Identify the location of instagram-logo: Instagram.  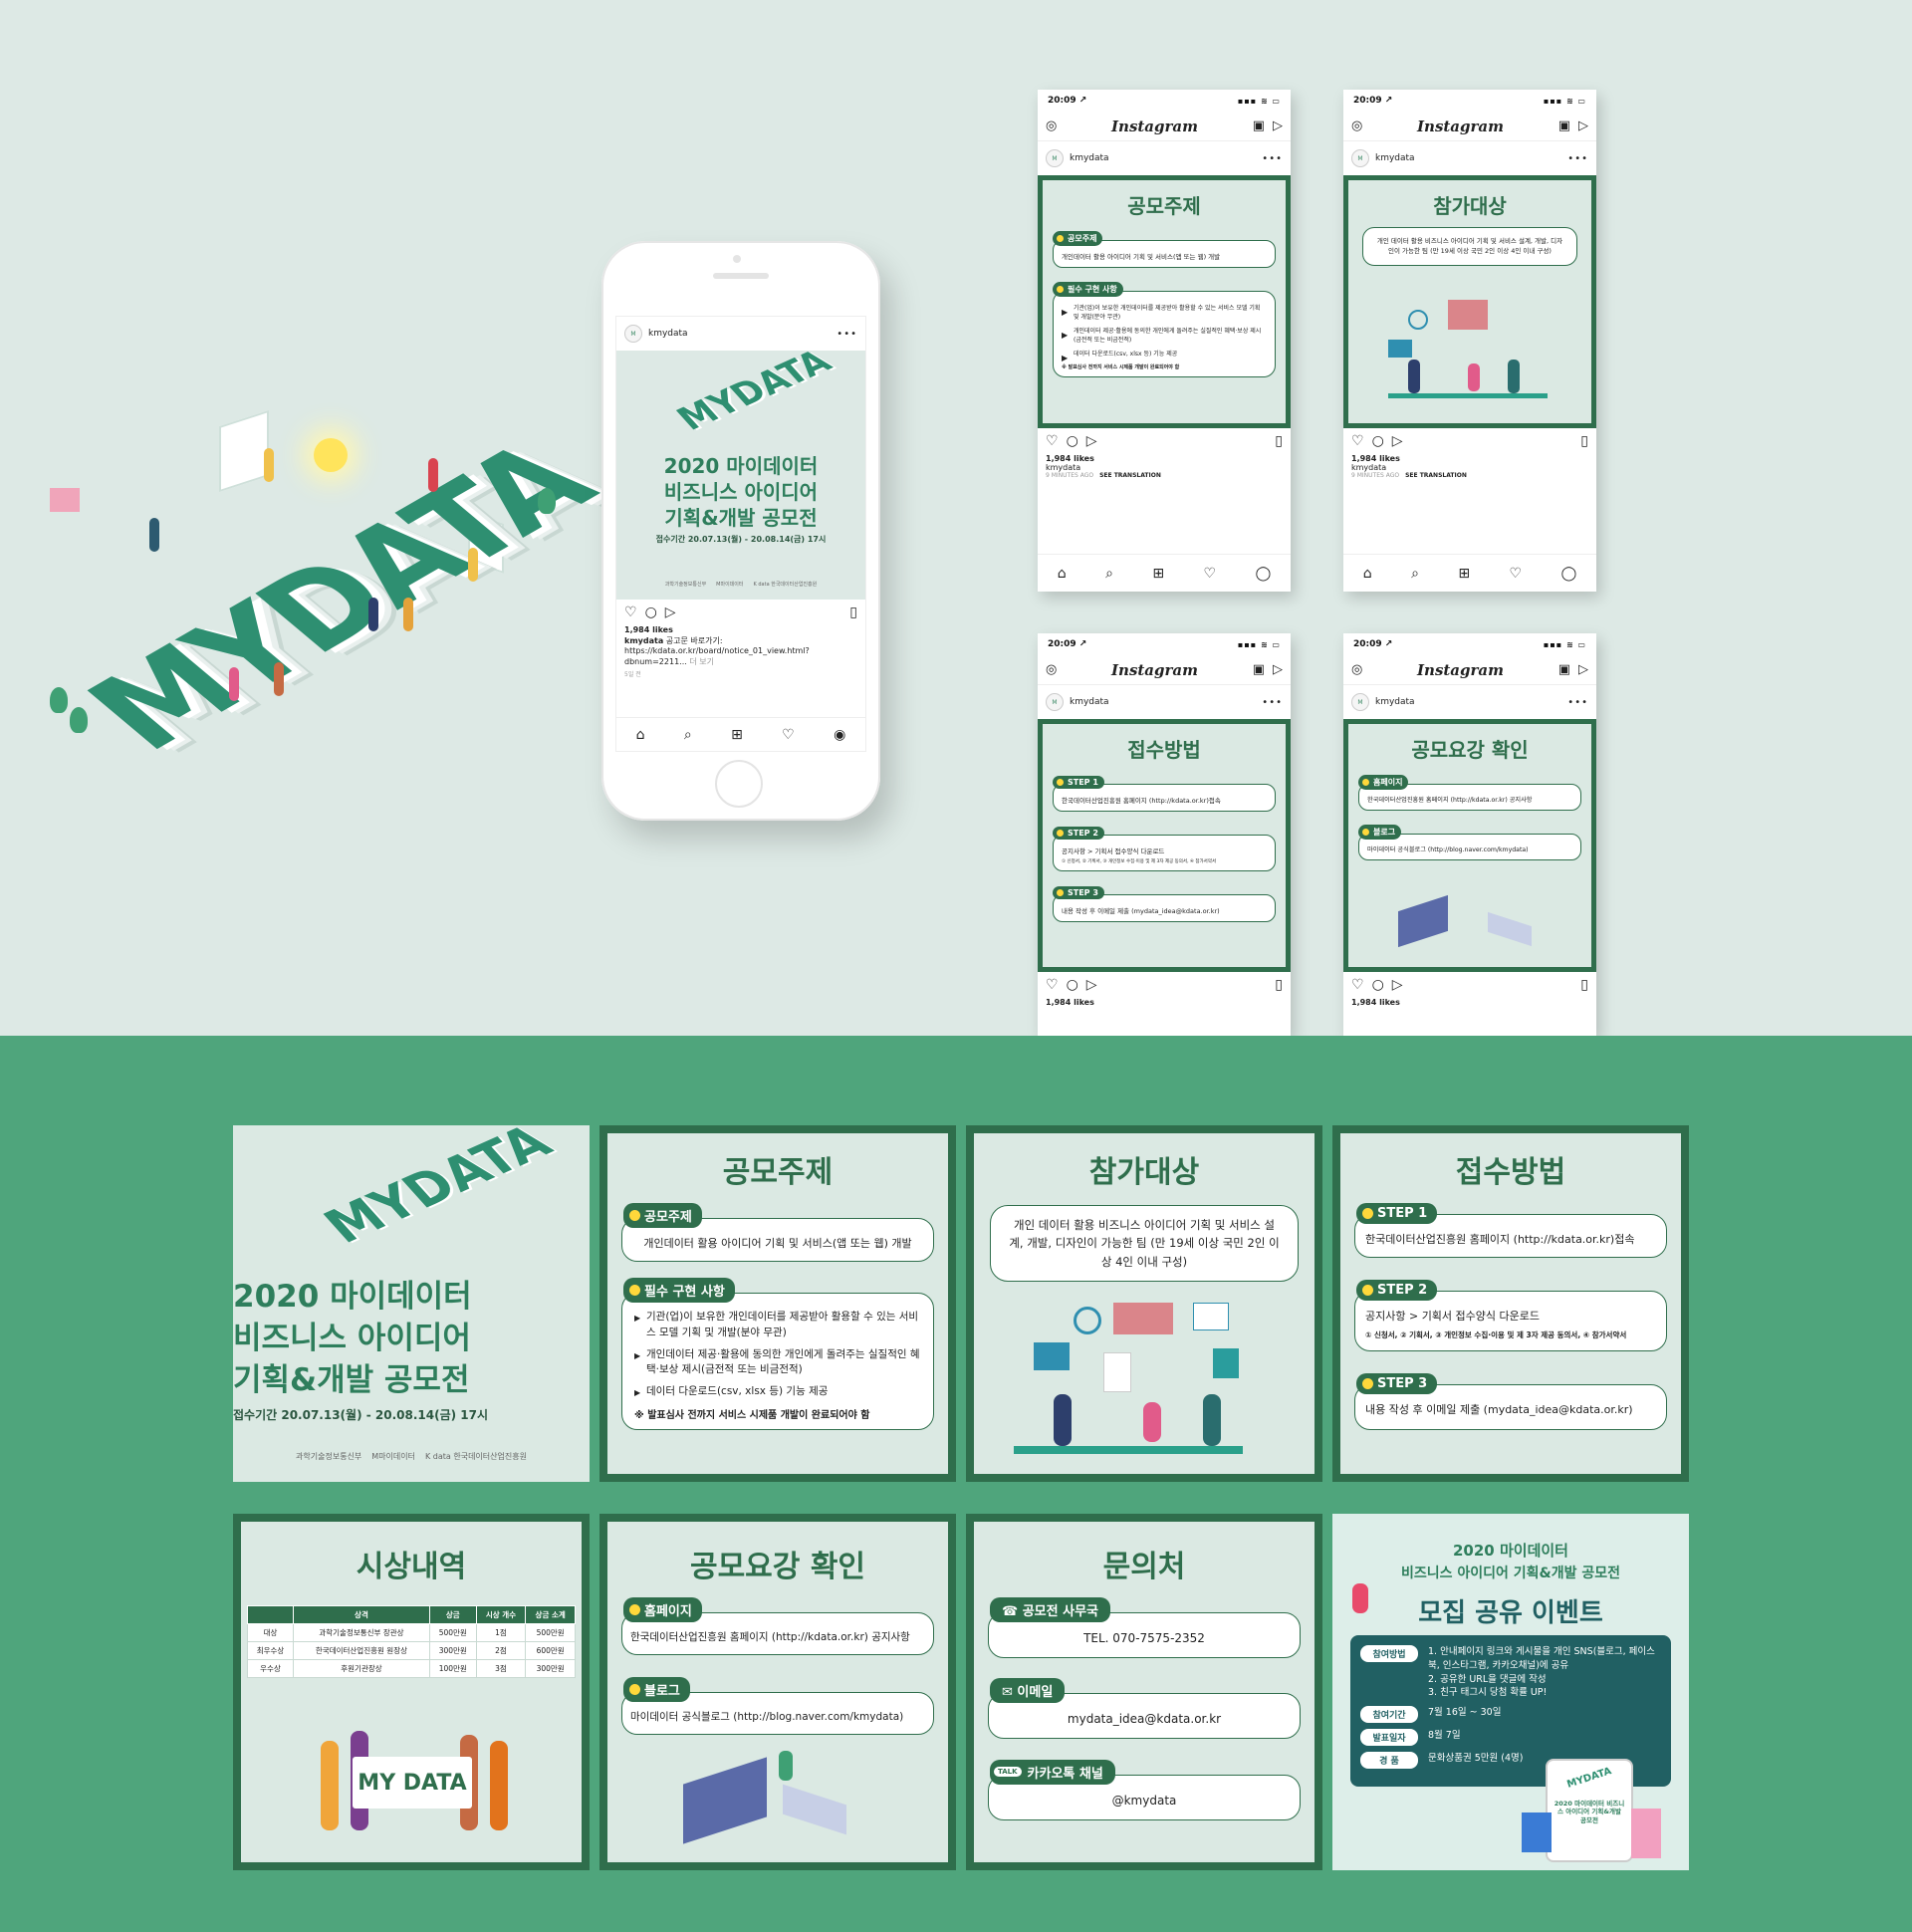
(1155, 670).